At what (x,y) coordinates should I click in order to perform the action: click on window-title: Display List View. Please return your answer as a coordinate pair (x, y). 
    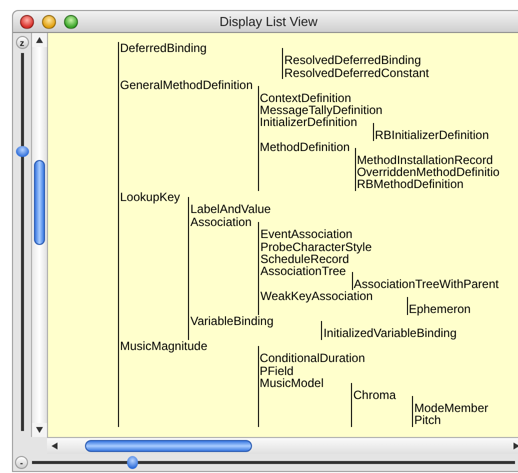
    Looking at the image, I should click on (268, 21).